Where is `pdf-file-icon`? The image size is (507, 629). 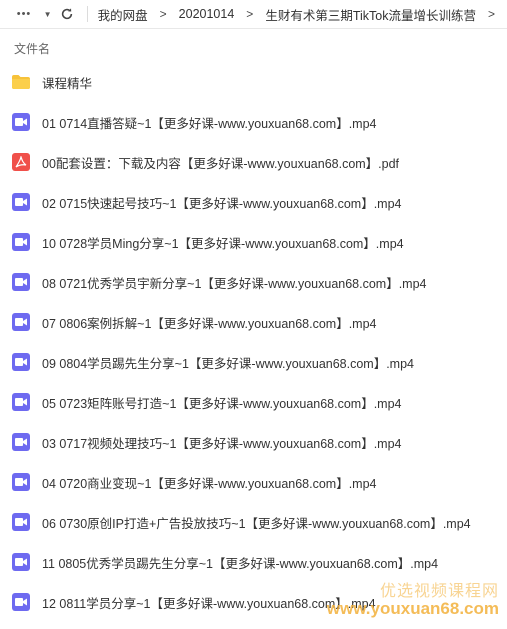
pdf-file-icon is located at coordinates (21, 162).